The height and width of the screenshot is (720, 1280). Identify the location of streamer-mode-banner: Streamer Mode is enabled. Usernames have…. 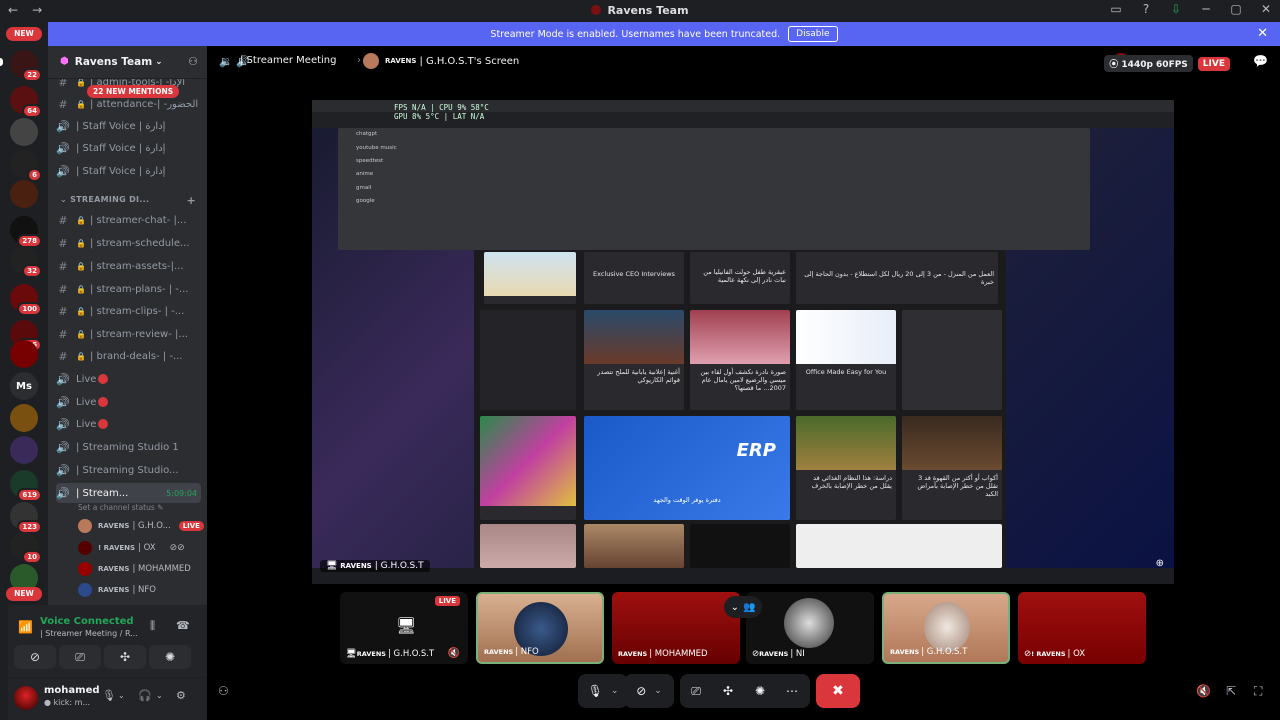
(664, 34).